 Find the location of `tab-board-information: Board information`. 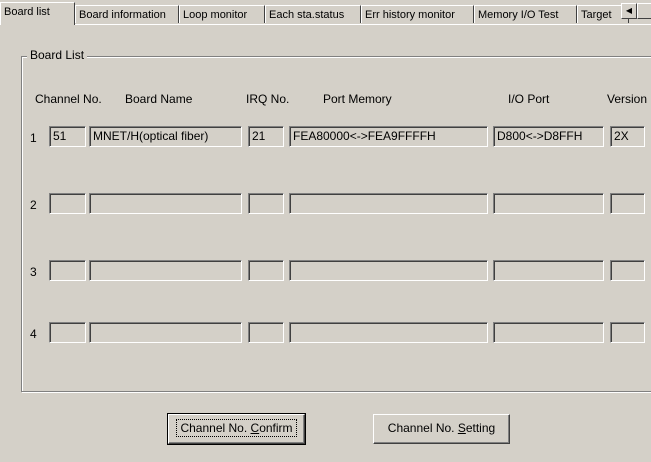

tab-board-information: Board information is located at coordinates (127, 14).